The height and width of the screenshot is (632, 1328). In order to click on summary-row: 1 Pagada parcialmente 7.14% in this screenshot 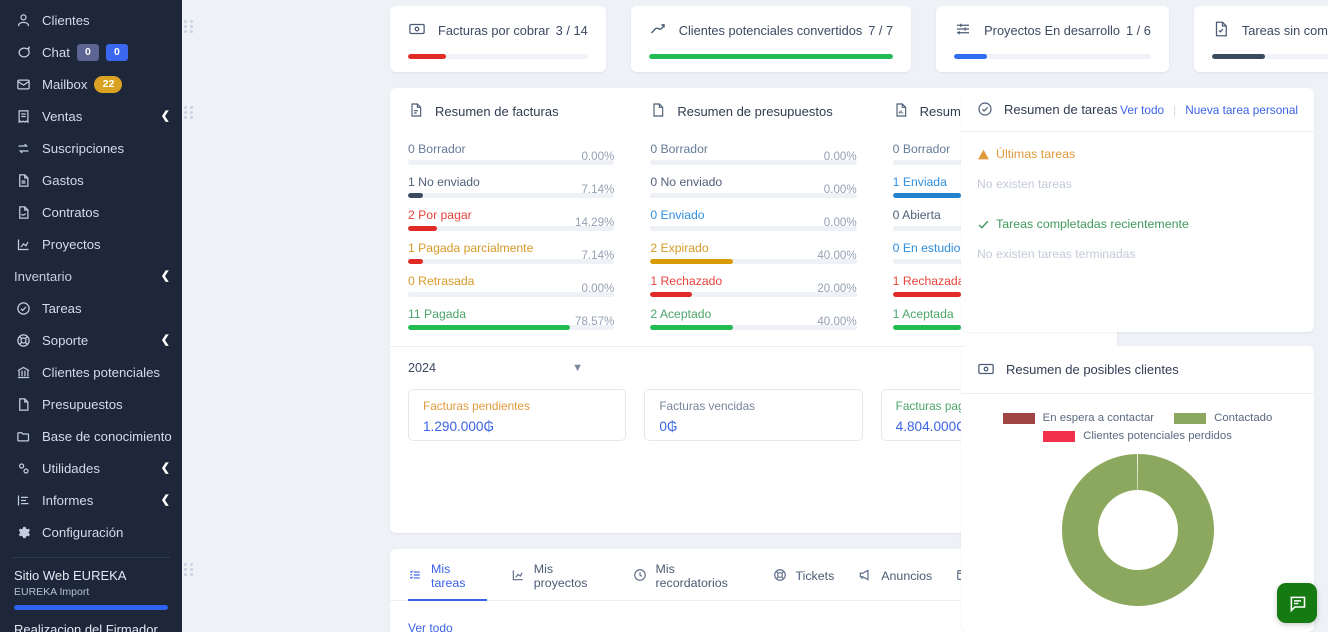, I will do `click(511, 252)`.